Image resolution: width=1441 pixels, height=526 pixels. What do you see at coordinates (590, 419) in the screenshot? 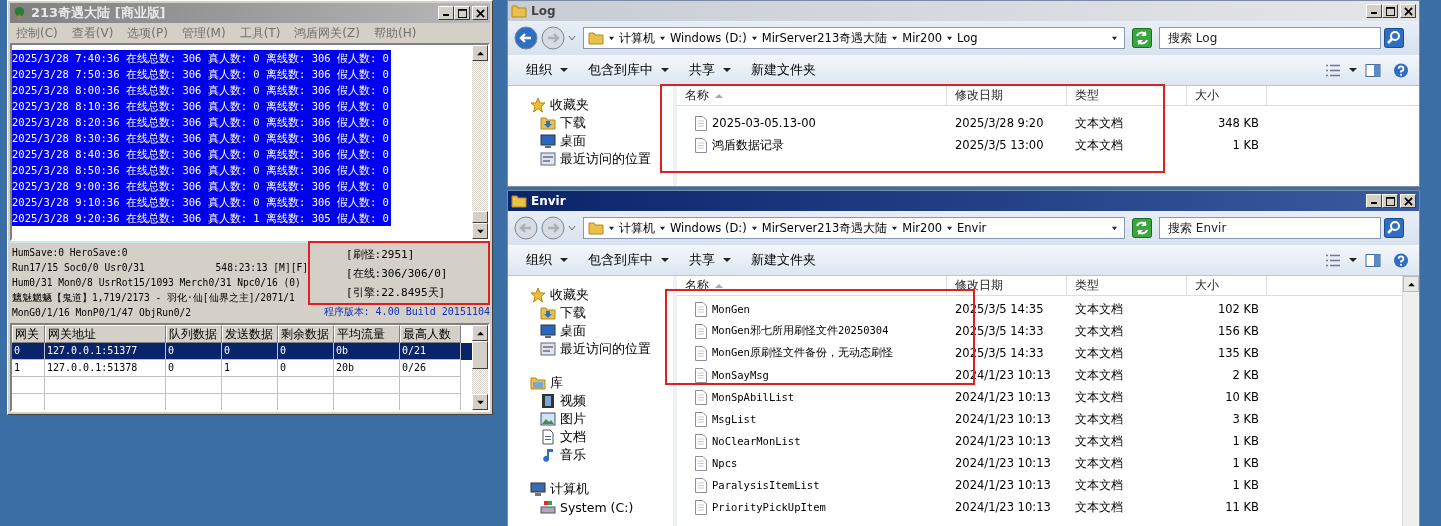
I see `nav-item: 图片` at bounding box center [590, 419].